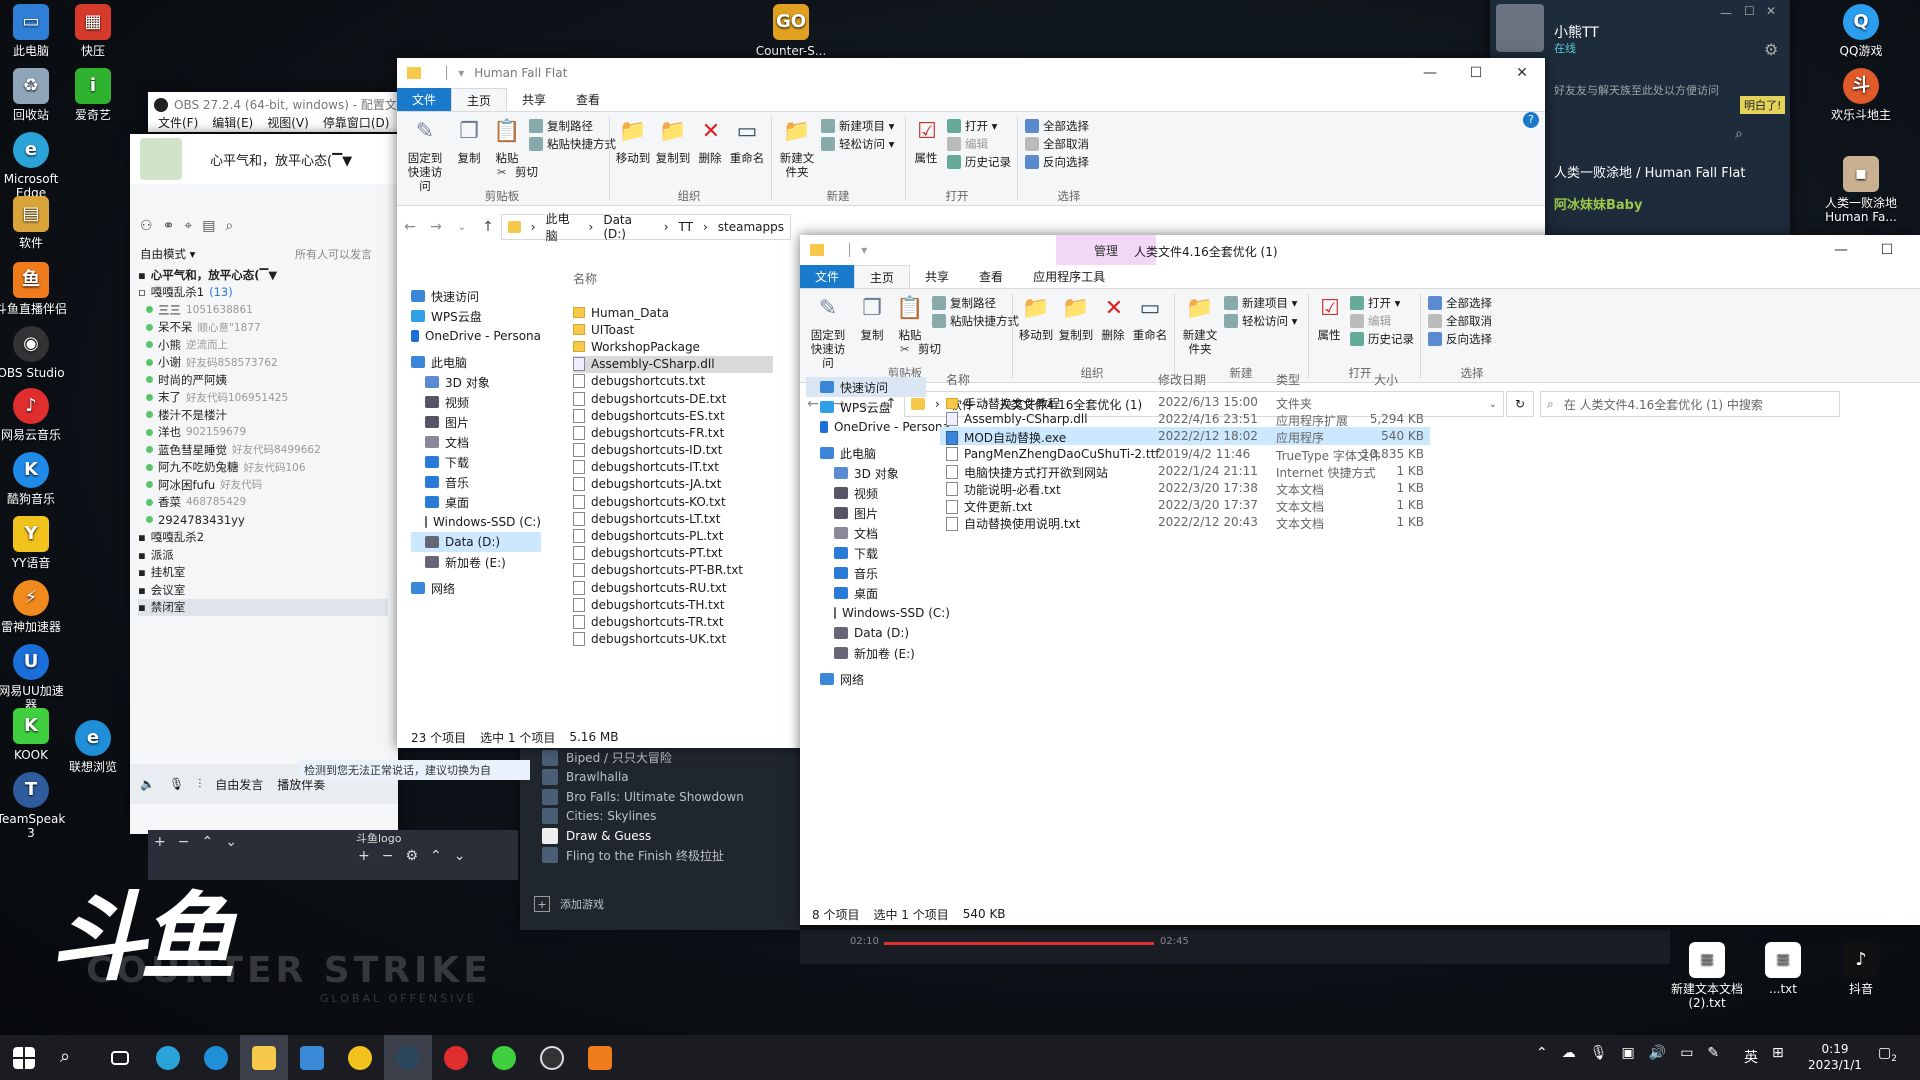 This screenshot has height=1080, width=1920. I want to click on ime-indicator: 英, so click(1751, 1057).